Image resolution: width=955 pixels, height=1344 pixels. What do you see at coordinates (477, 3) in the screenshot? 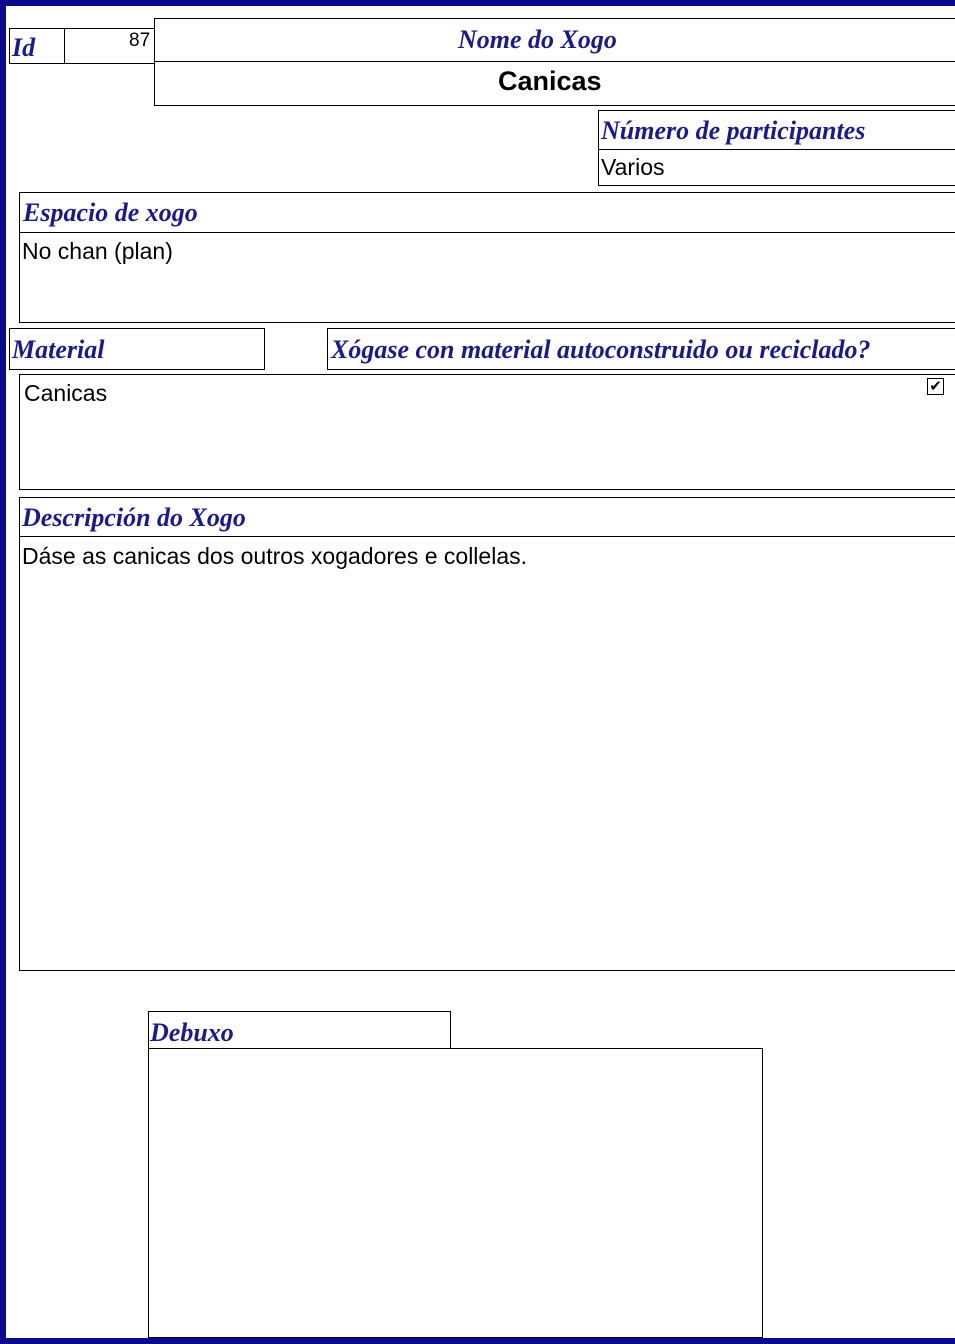
I see `frame-top-border` at bounding box center [477, 3].